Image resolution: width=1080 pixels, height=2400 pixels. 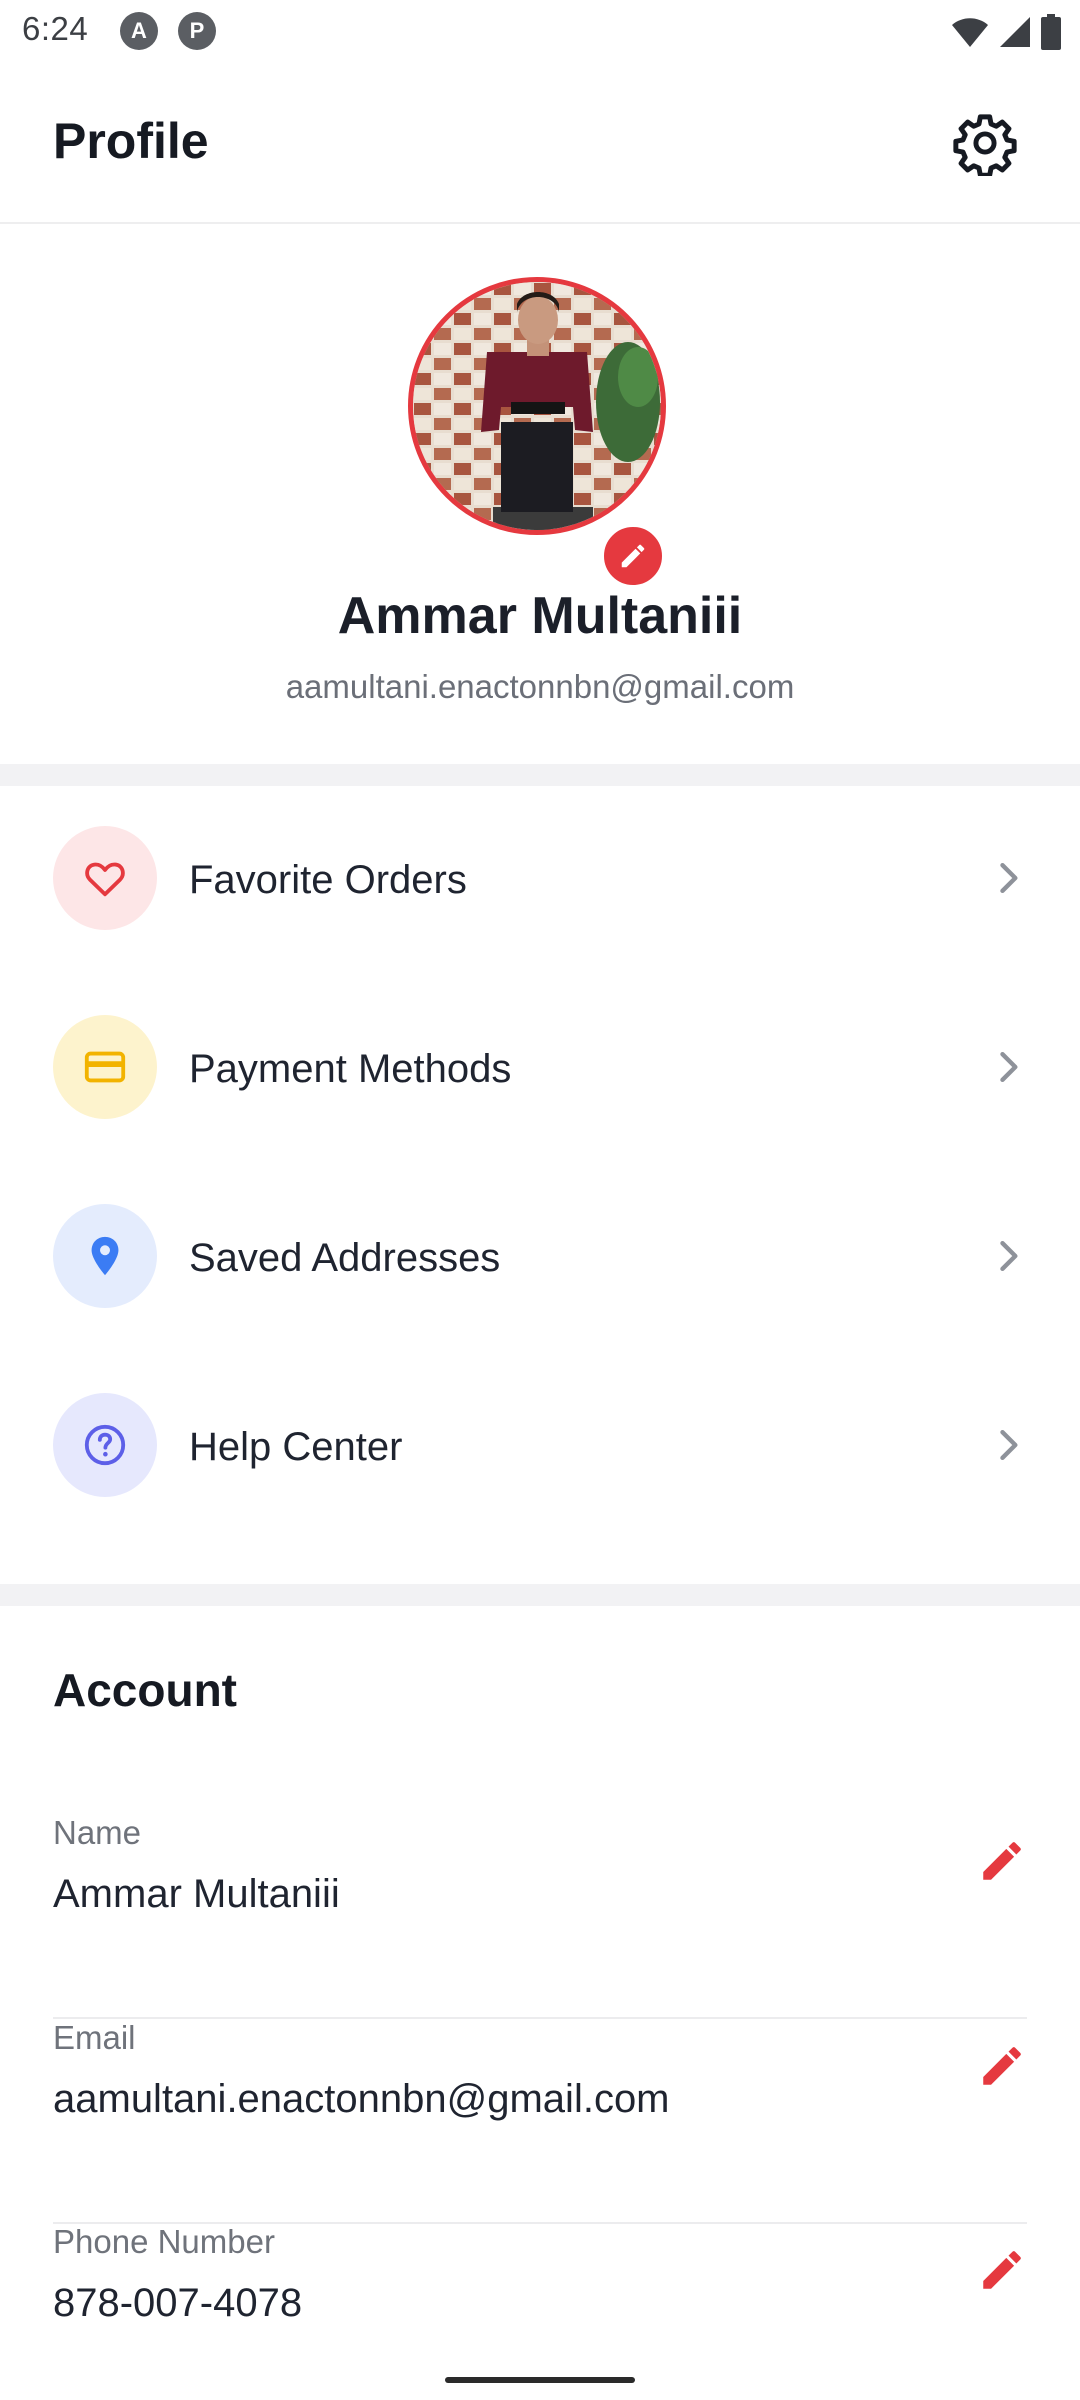 What do you see at coordinates (94, 2037) in the screenshot?
I see `field-label: Email` at bounding box center [94, 2037].